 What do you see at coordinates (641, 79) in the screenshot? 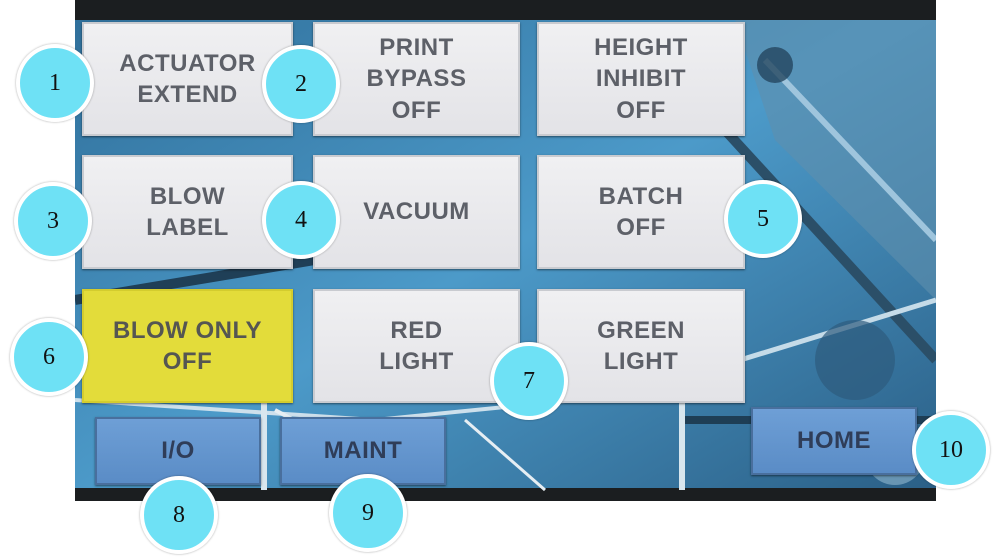
I see `height-inhibit-button: HEIGHT INHIBIT OFF` at bounding box center [641, 79].